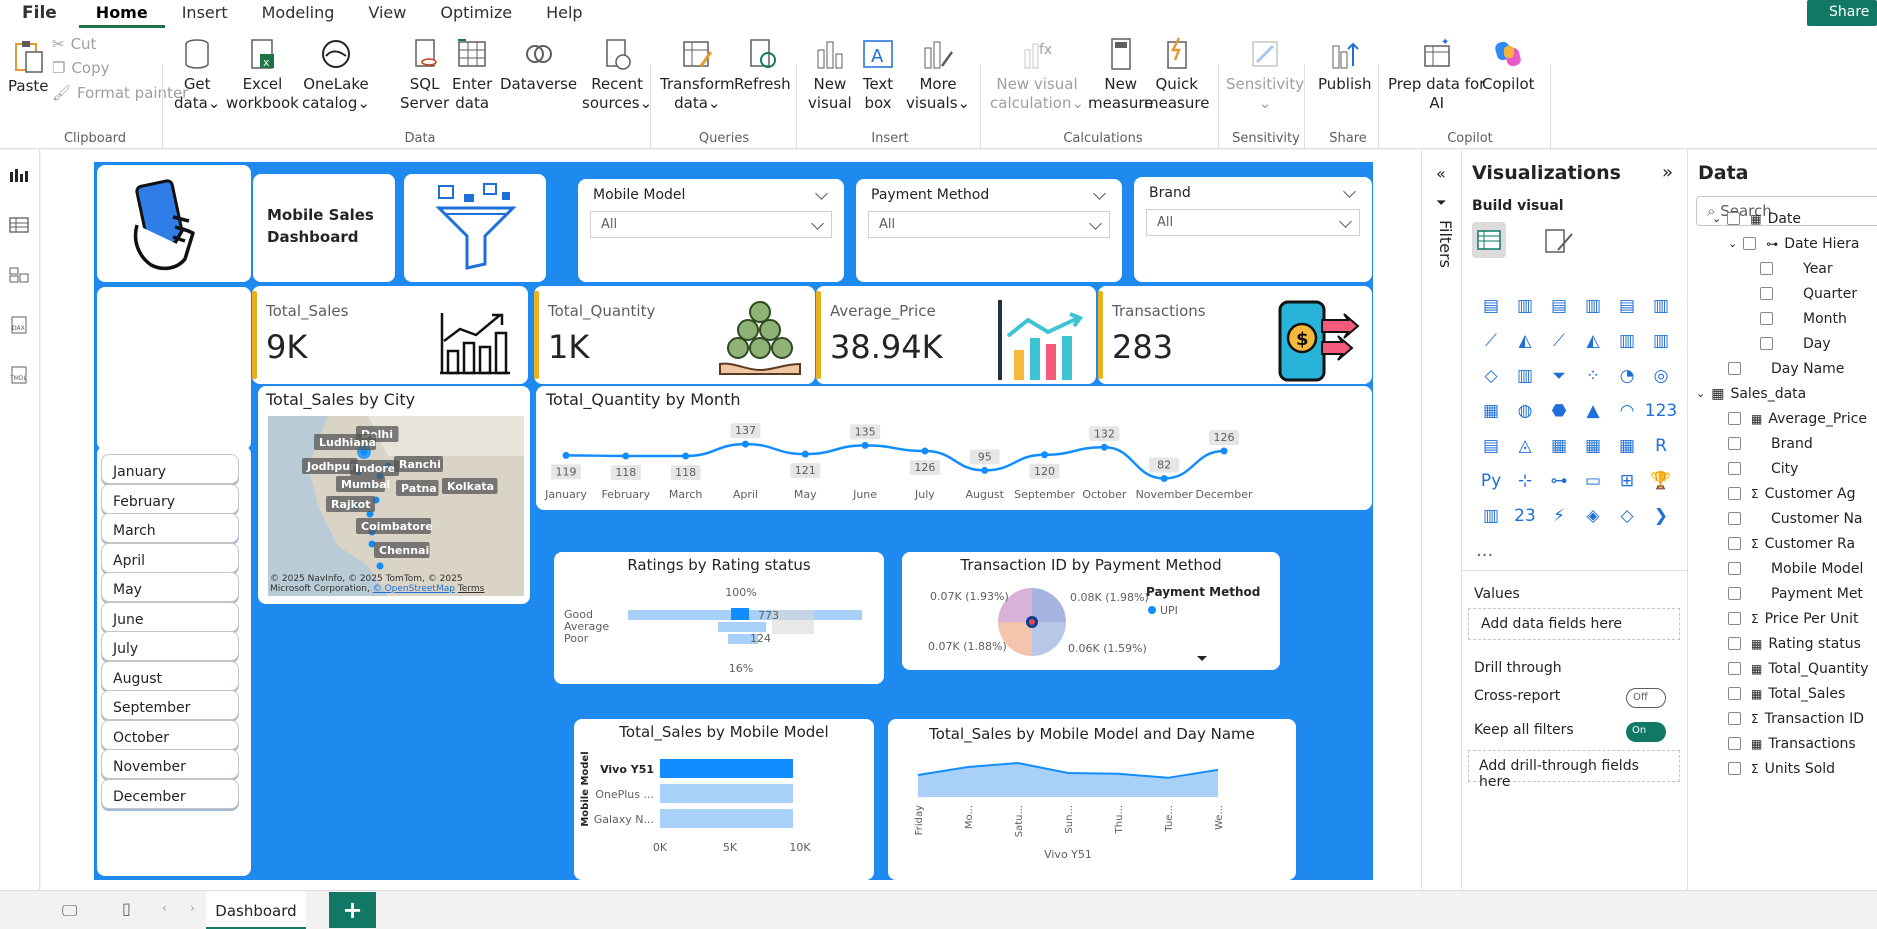 Image resolution: width=1877 pixels, height=929 pixels. Describe the element at coordinates (726, 793) in the screenshot. I see `bar` at that location.